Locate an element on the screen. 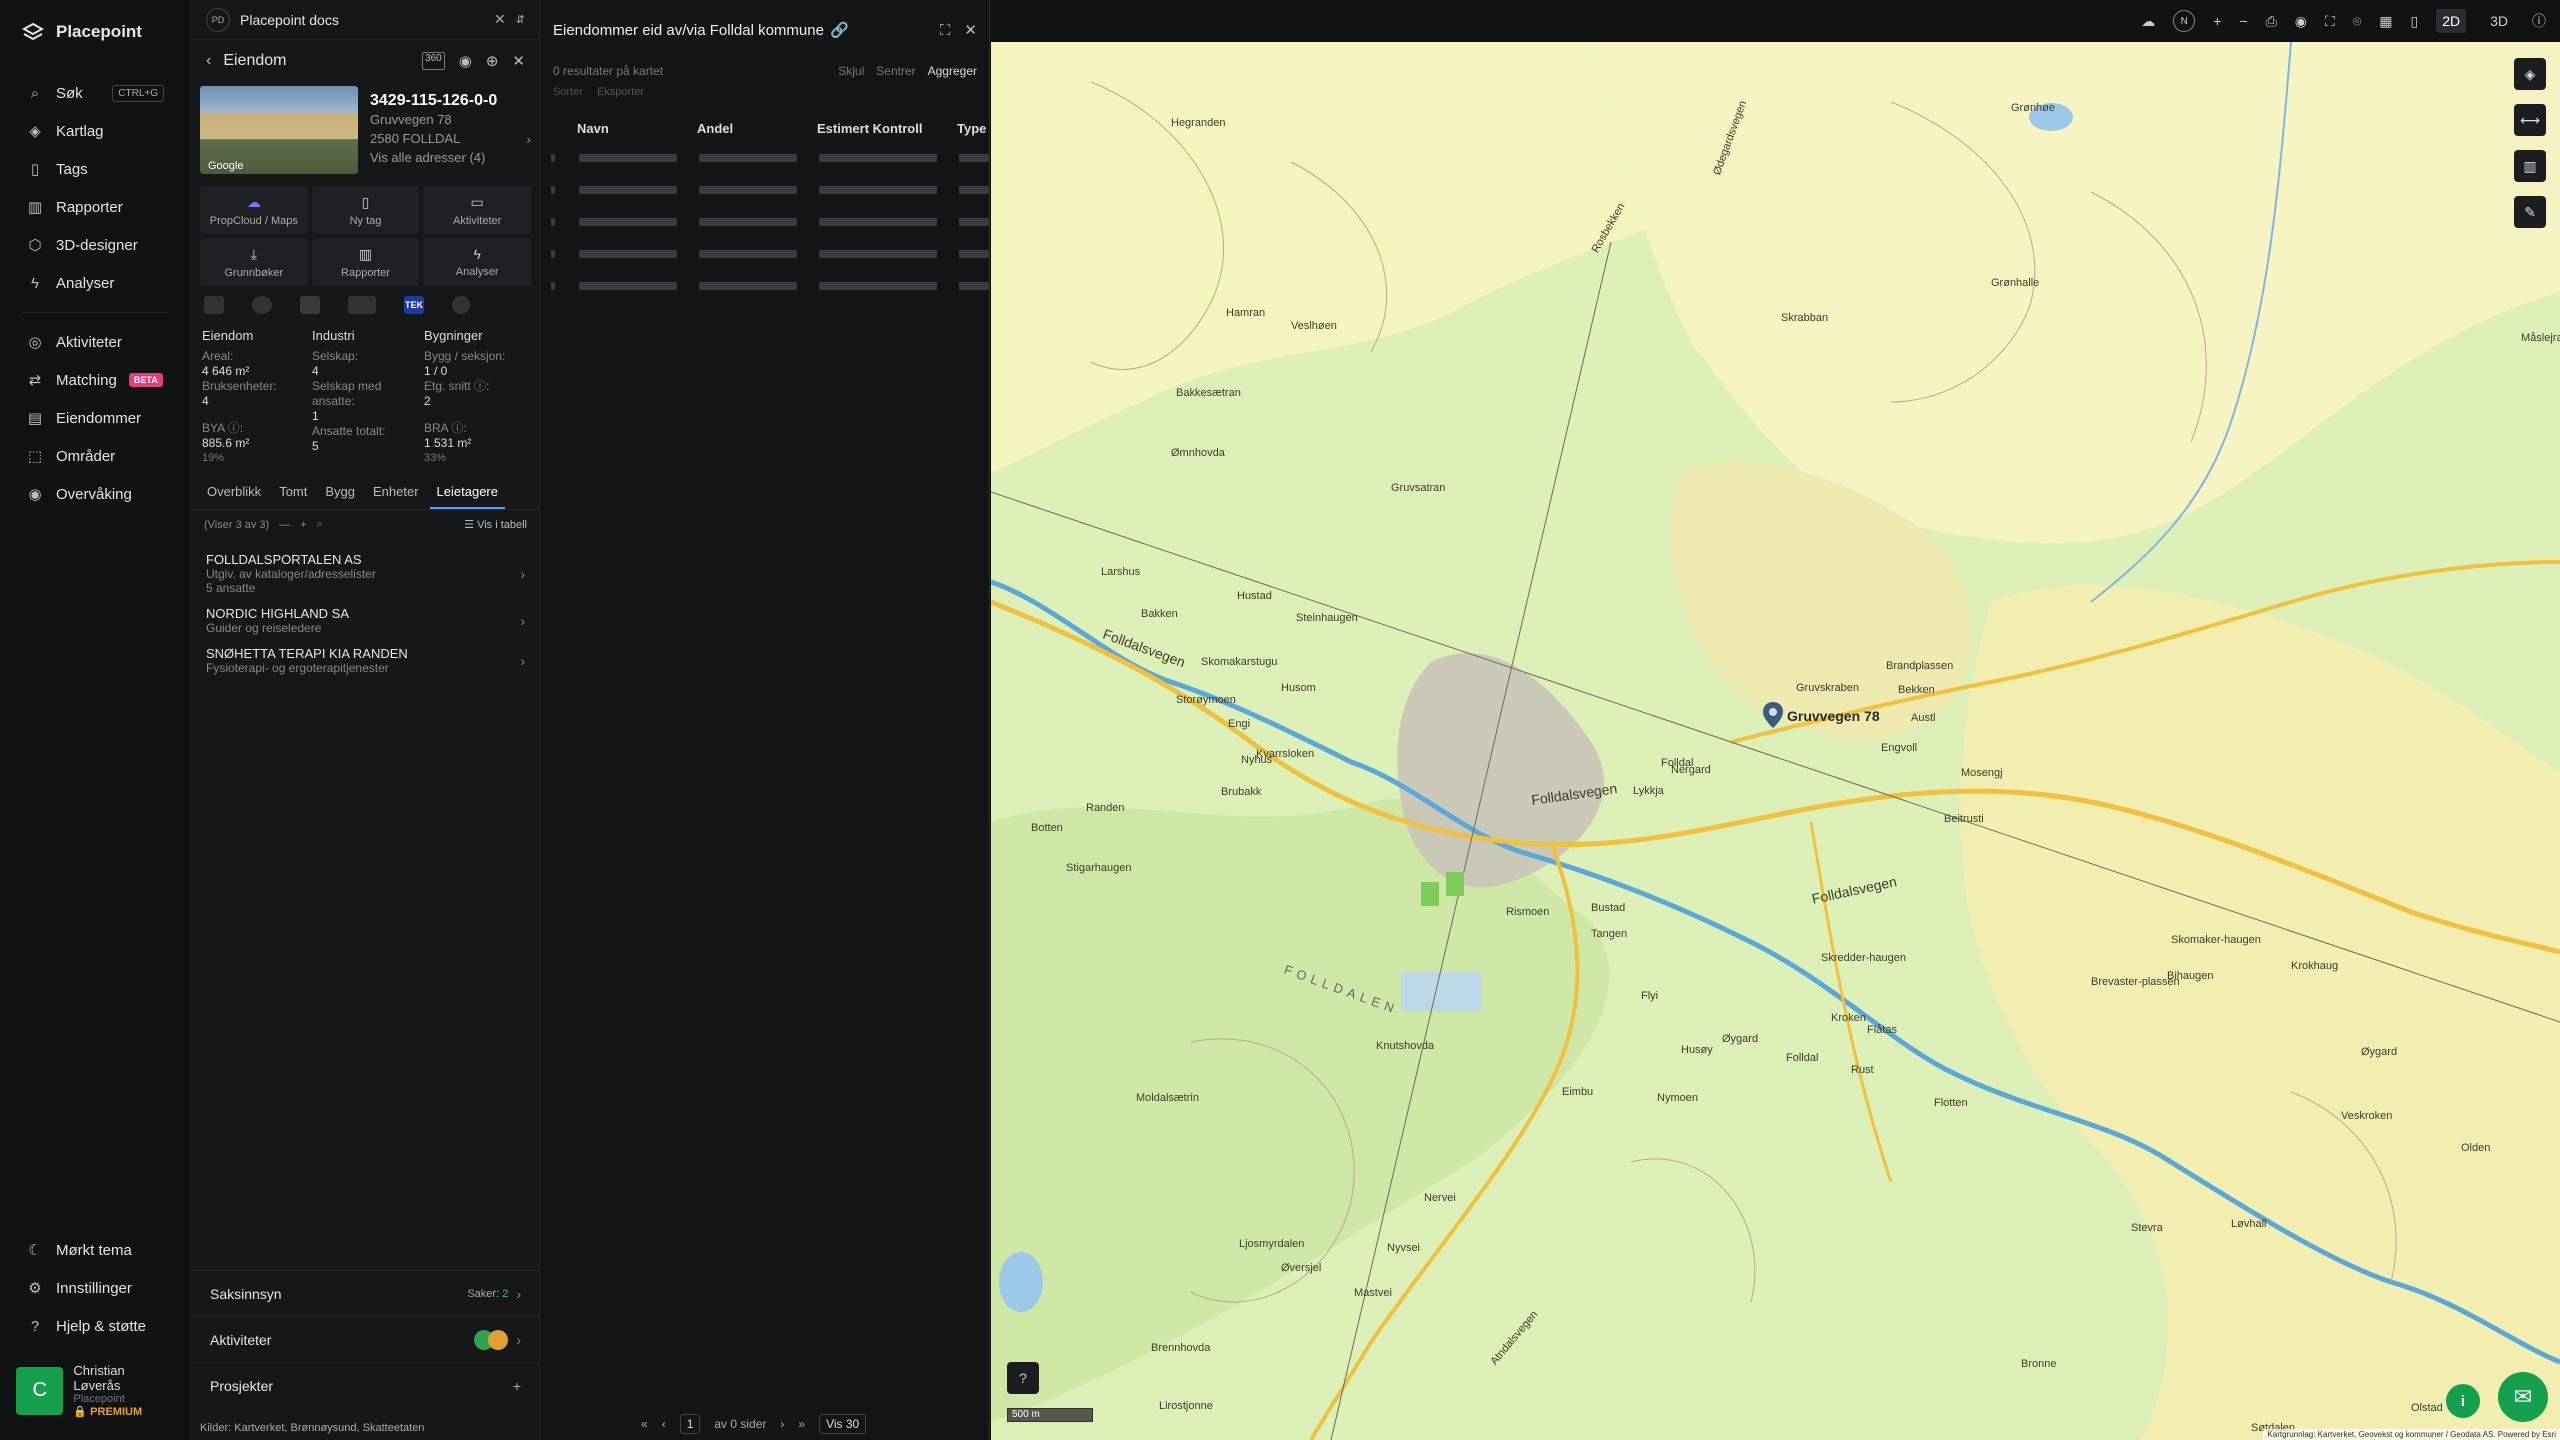 The width and height of the screenshot is (2560, 1440). nav-item-tags: ▯ Tags is located at coordinates (95, 169).